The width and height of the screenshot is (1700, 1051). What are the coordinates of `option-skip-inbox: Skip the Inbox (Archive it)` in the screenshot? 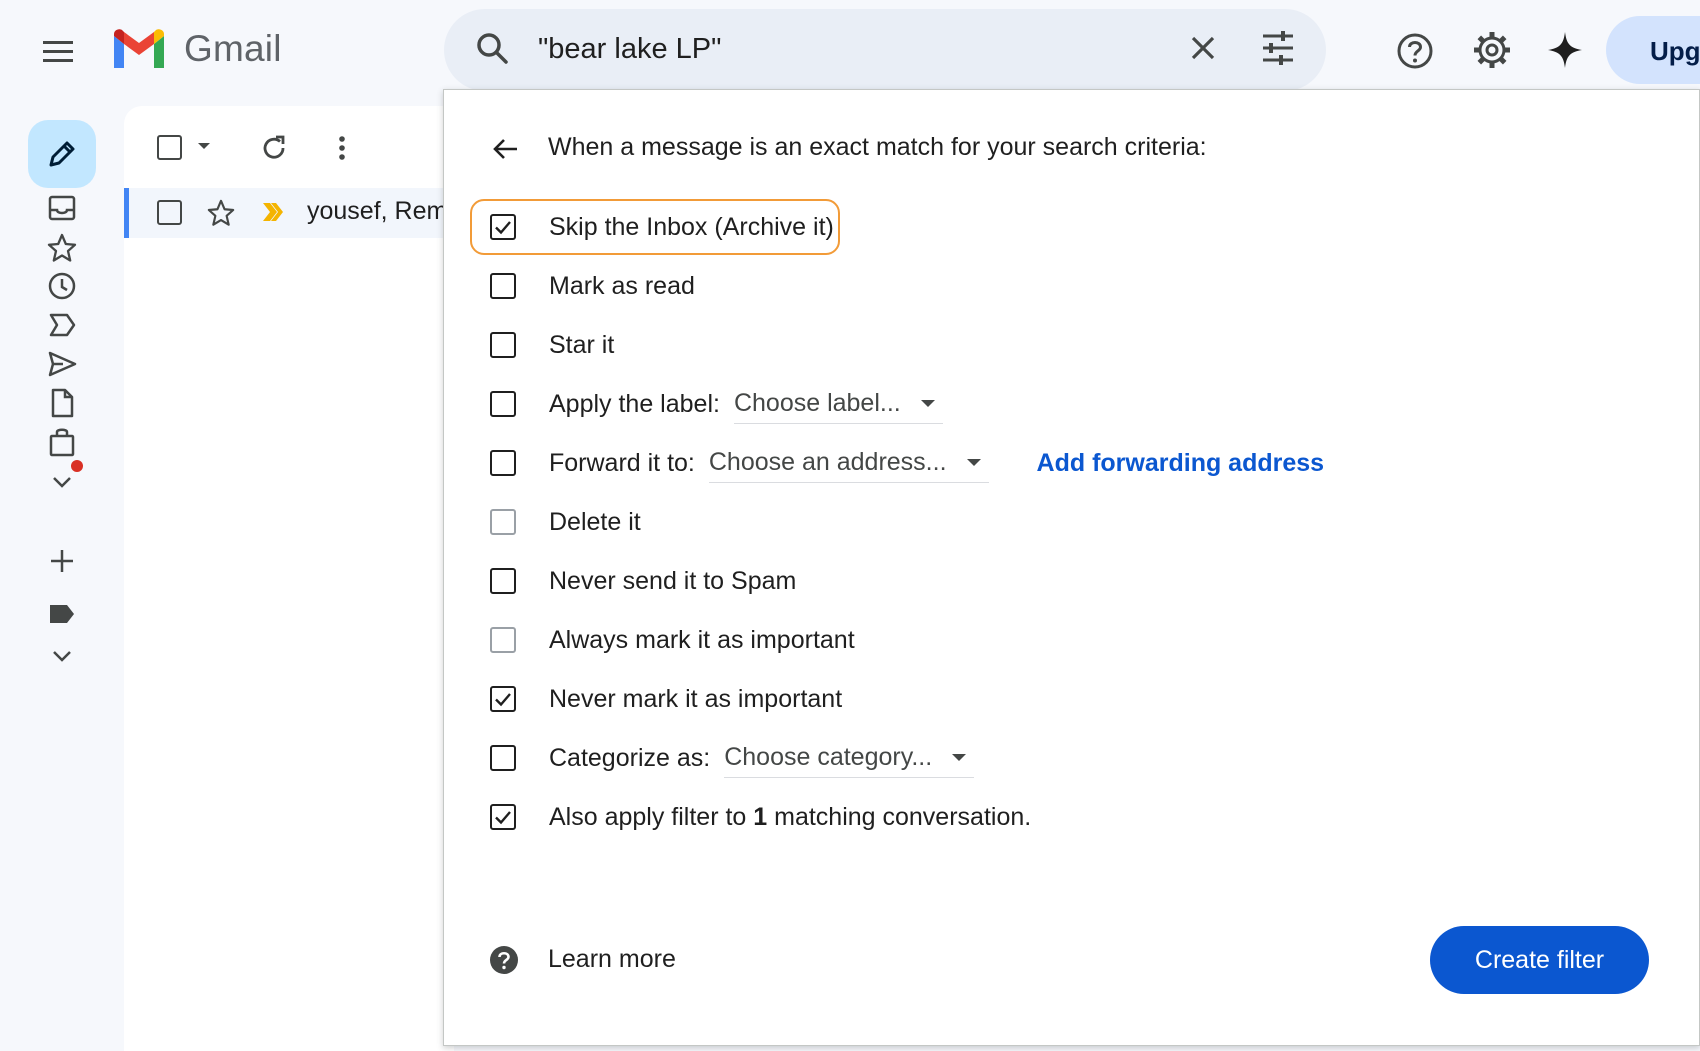 It's located at (662, 227).